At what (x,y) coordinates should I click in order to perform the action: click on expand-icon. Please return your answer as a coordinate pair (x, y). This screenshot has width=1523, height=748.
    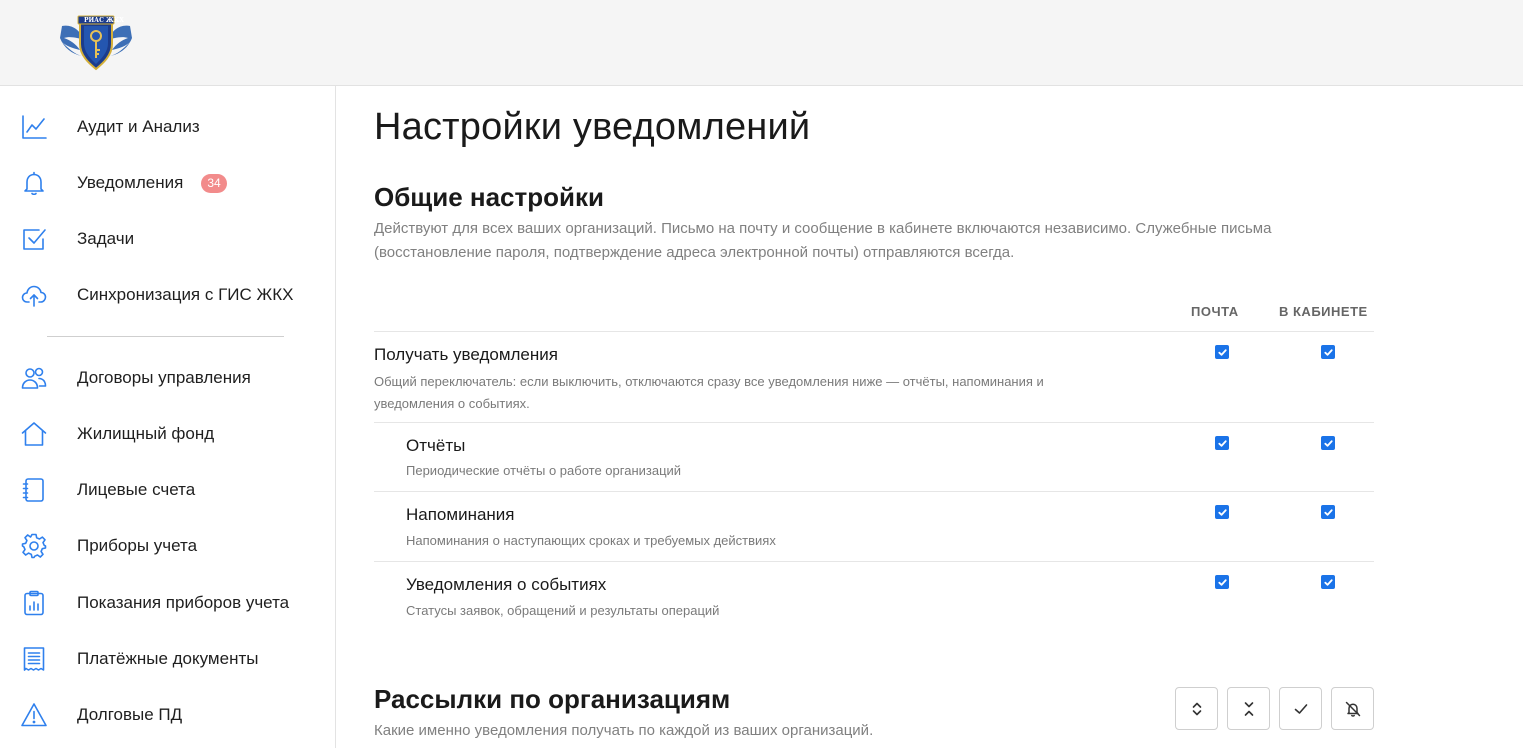
    Looking at the image, I should click on (1197, 709).